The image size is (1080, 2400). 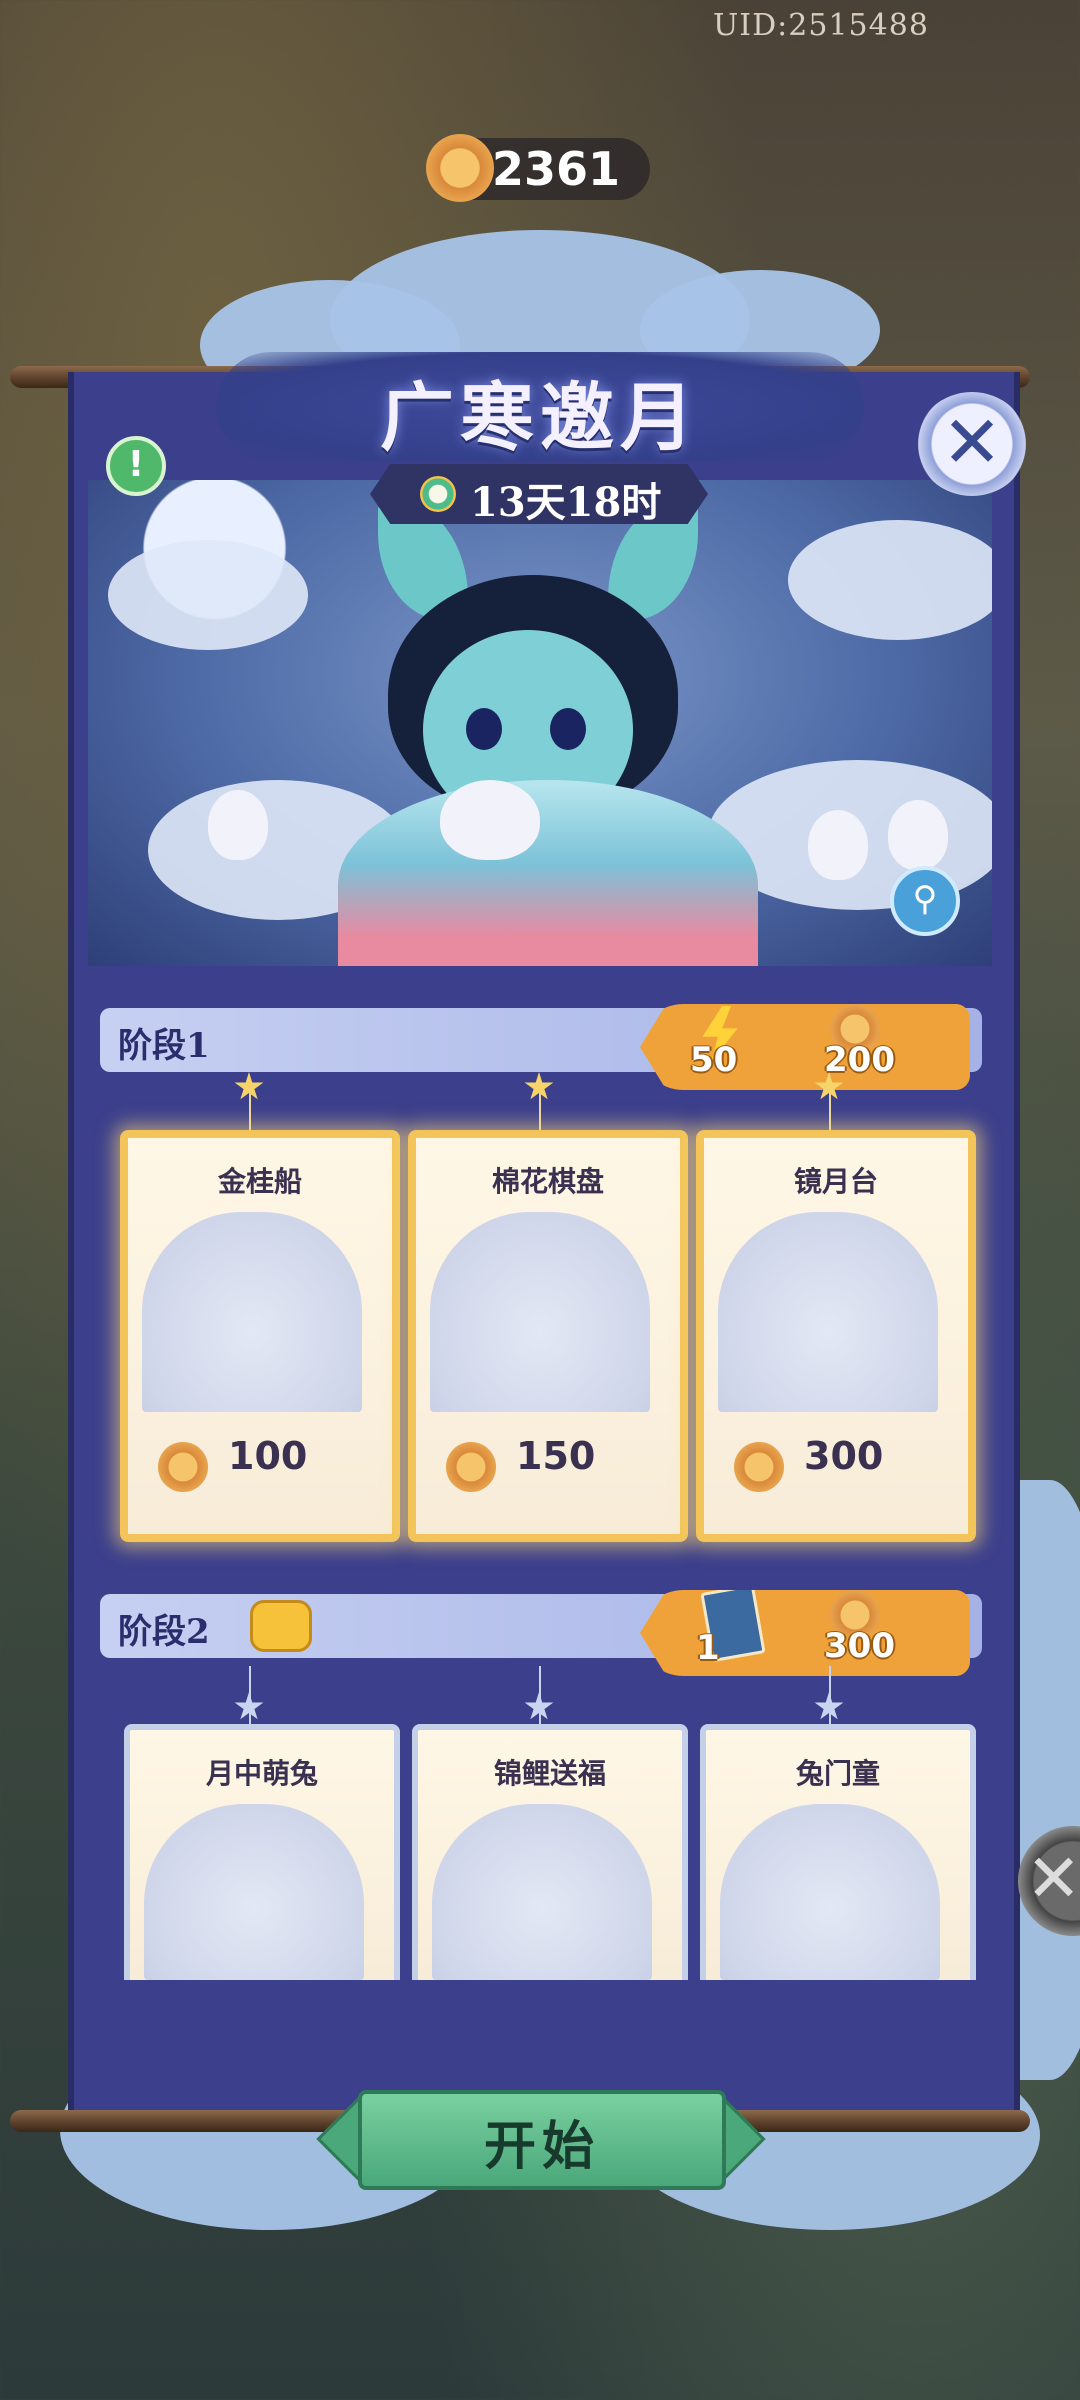 I want to click on event-timer: 13天18时, so click(x=539, y=494).